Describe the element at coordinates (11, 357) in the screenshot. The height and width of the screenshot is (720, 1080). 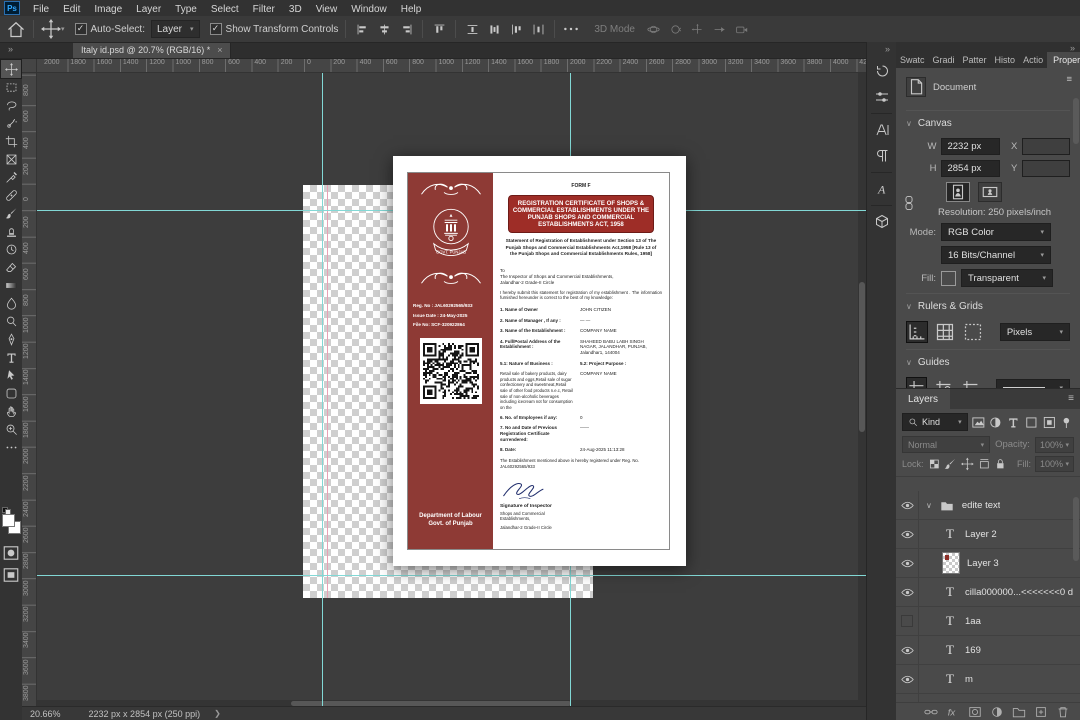
I see `type-tool` at that location.